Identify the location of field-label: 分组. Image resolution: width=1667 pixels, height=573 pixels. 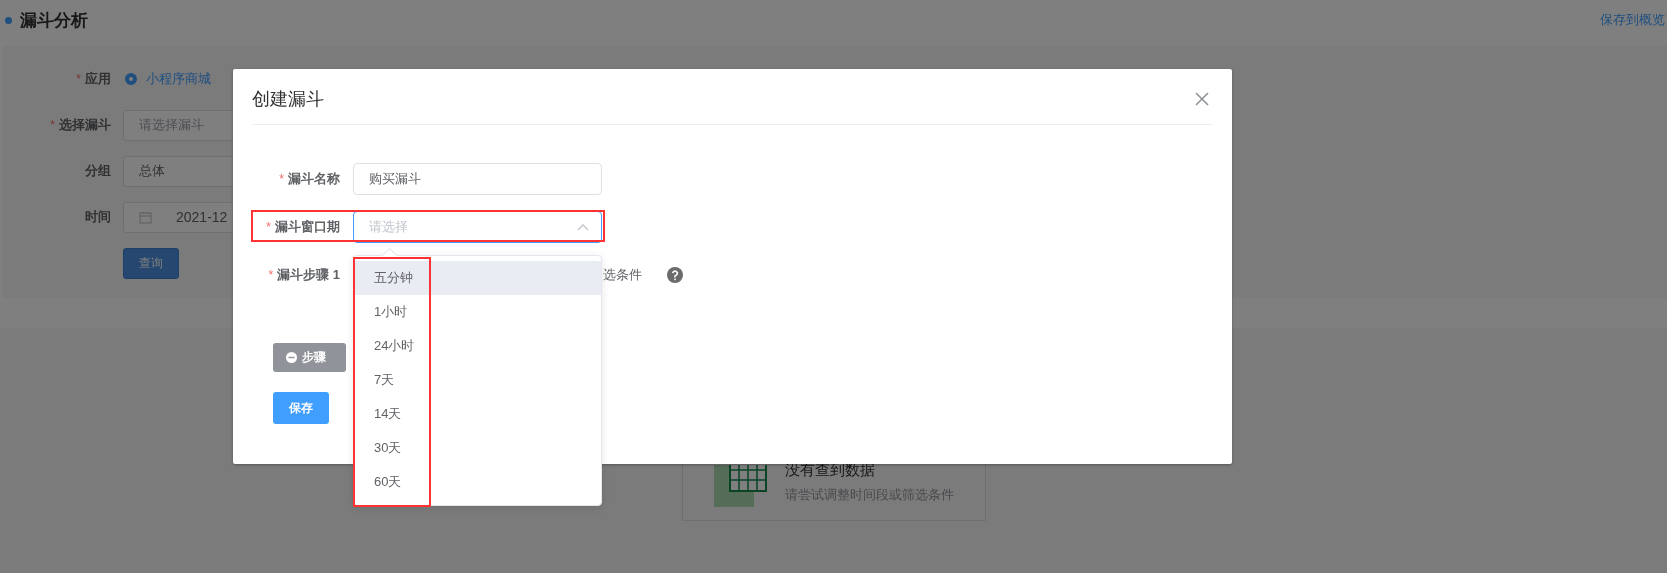
(98, 170).